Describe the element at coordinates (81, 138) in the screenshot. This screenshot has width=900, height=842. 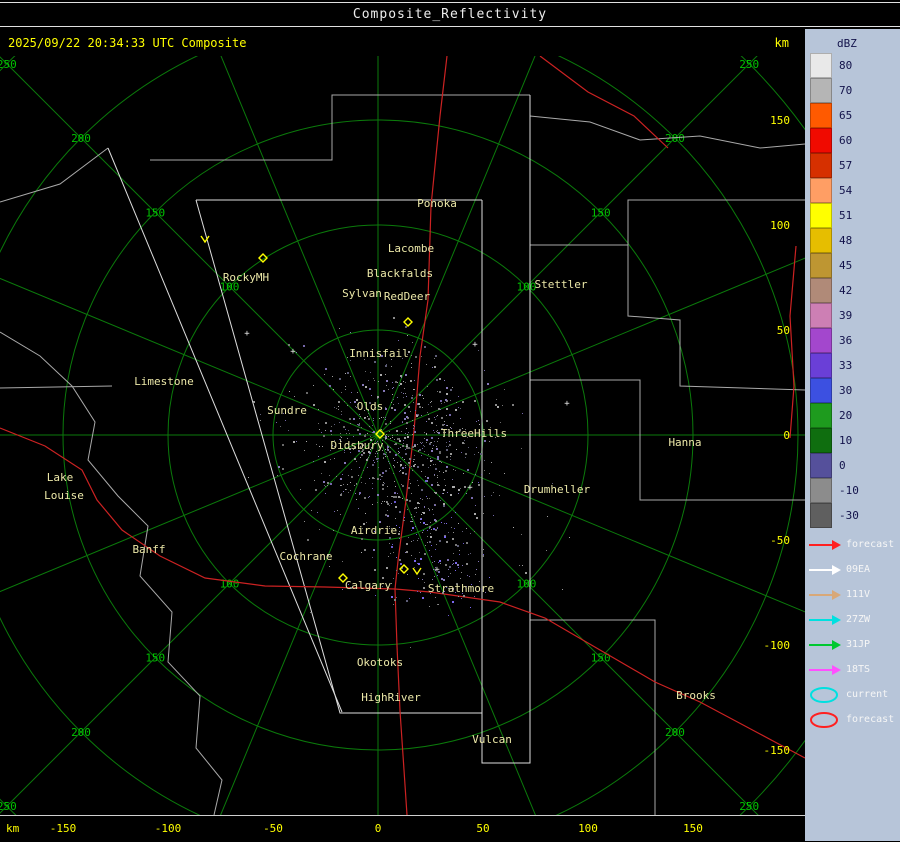
I see `ring-distance-label: 200` at that location.